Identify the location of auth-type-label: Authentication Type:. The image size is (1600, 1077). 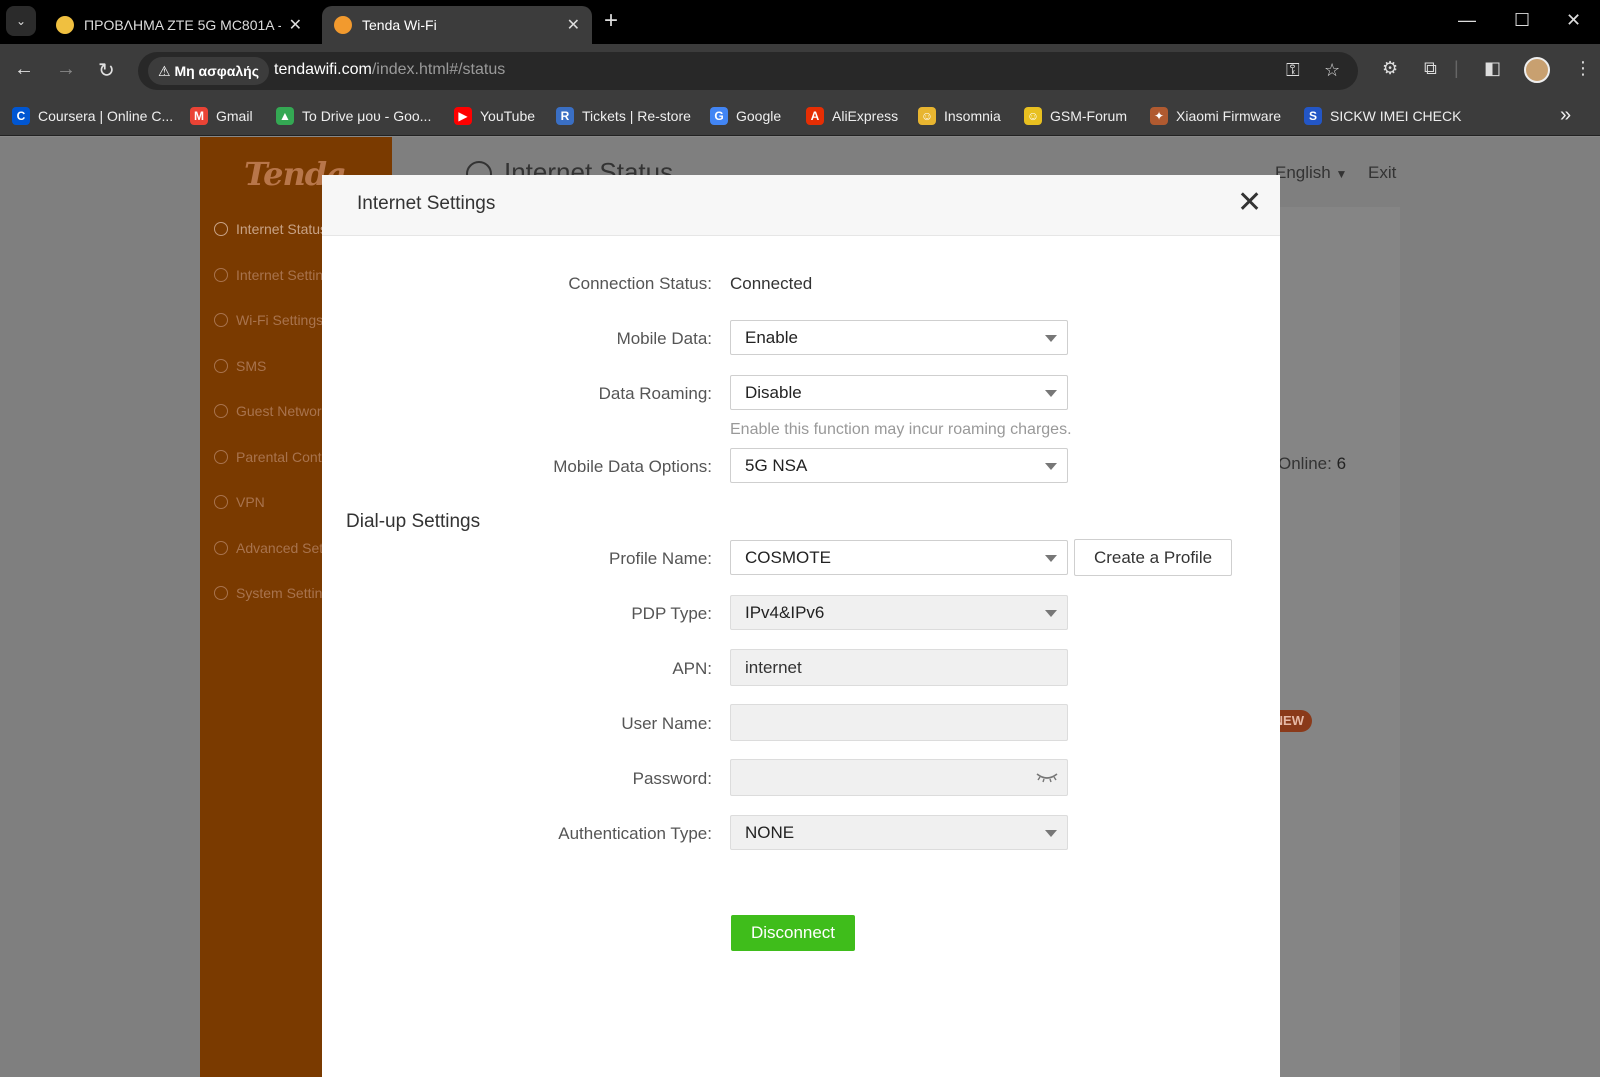
(635, 833).